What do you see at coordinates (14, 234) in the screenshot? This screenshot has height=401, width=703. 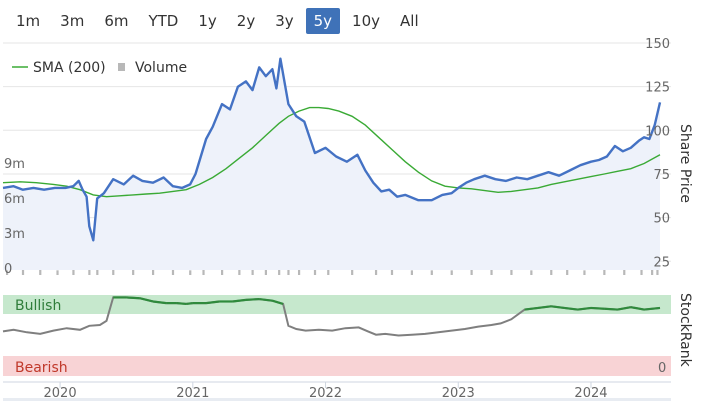 I see `volume-tick-3m: 3m` at bounding box center [14, 234].